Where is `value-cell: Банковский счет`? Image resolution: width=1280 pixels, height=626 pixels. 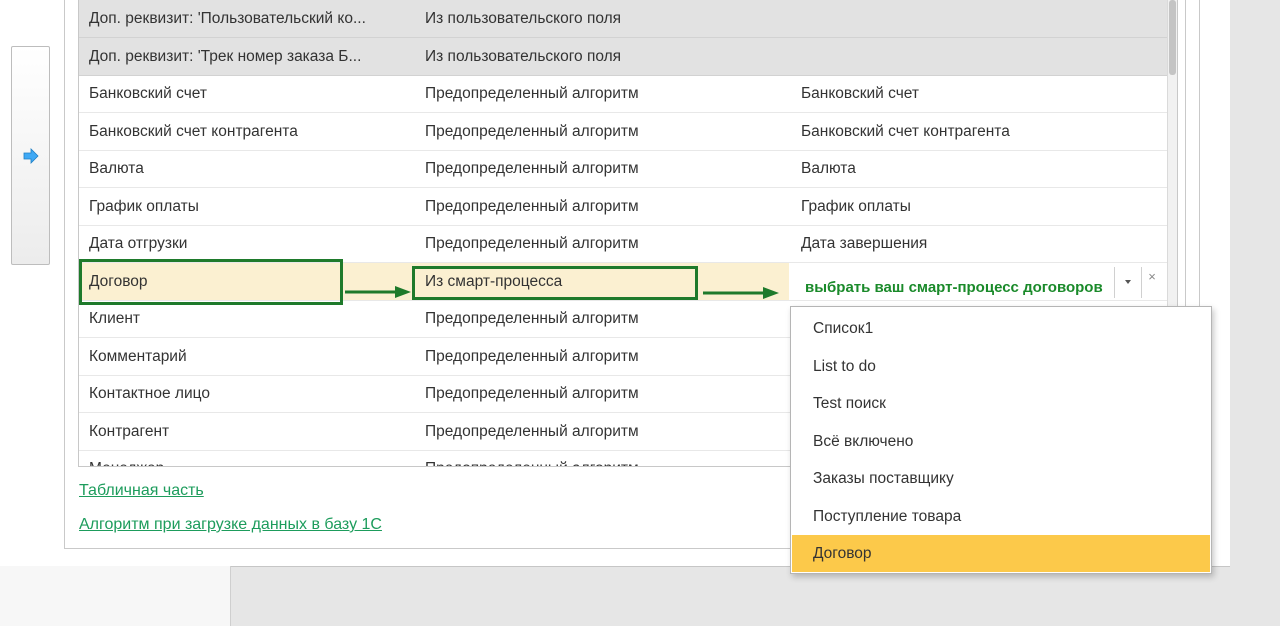 value-cell: Банковский счет is located at coordinates (860, 93).